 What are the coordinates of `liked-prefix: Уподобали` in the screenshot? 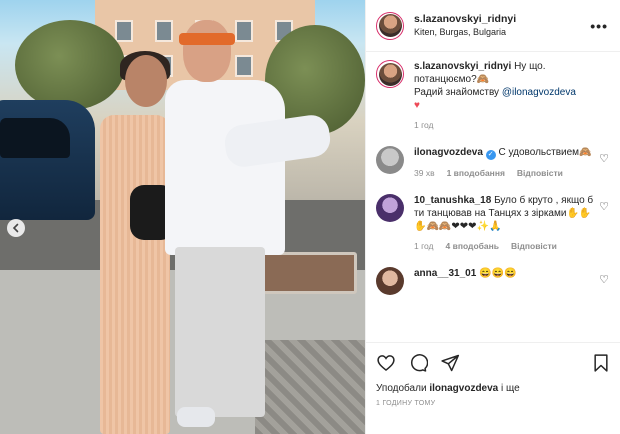 It's located at (403, 388).